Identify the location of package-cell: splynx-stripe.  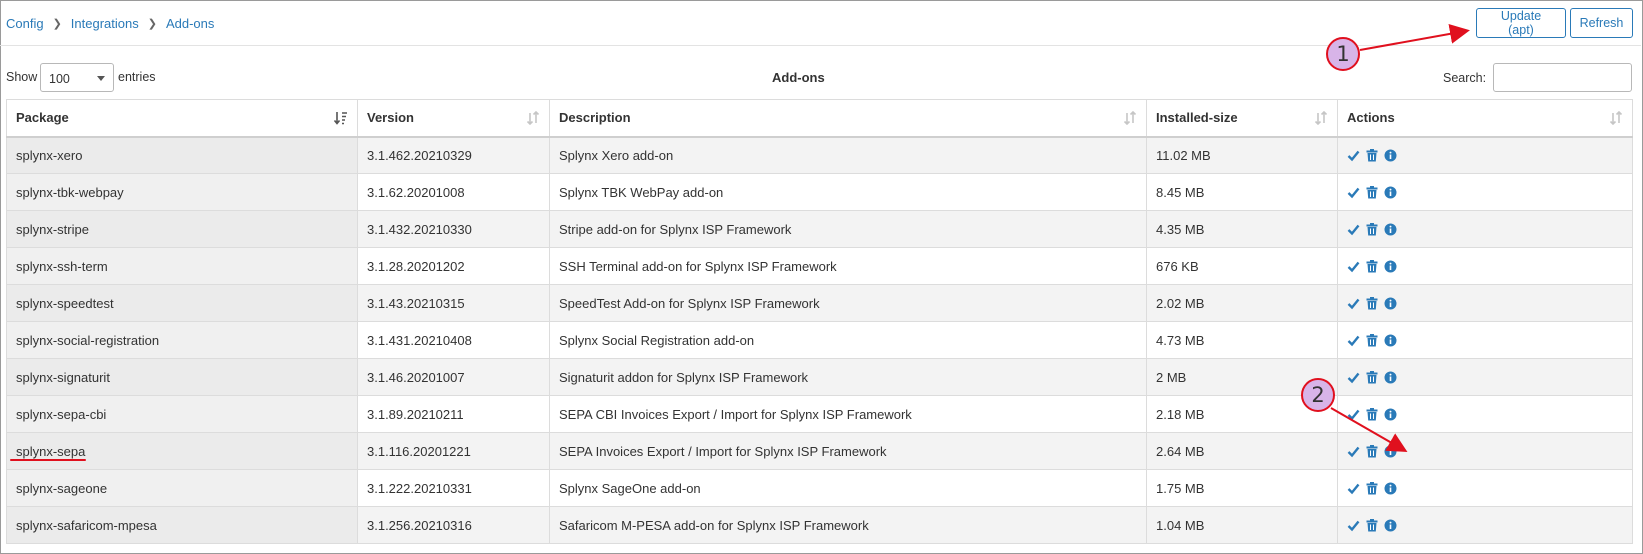
(182, 229).